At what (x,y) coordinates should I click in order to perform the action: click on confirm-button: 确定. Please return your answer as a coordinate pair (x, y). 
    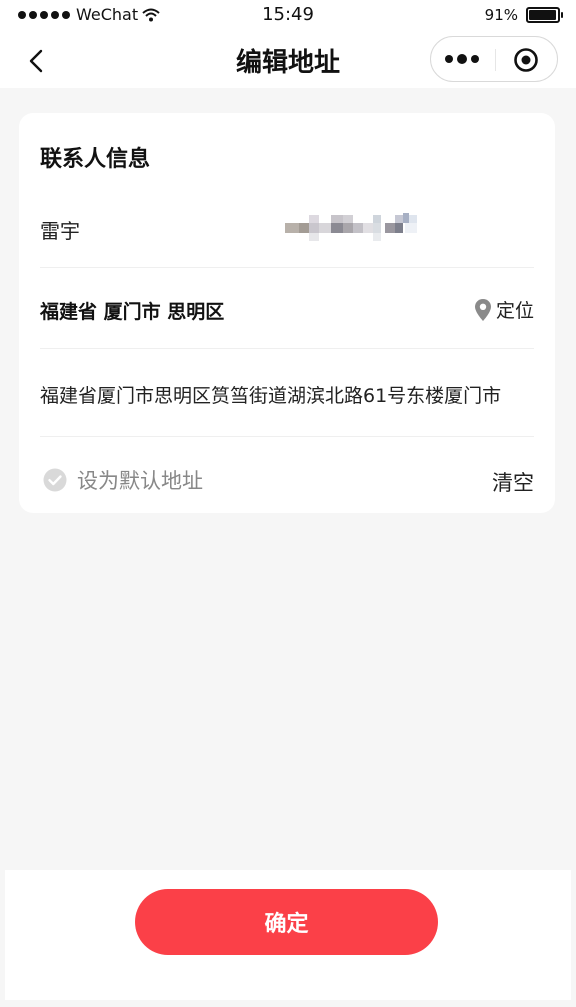
    Looking at the image, I should click on (286, 922).